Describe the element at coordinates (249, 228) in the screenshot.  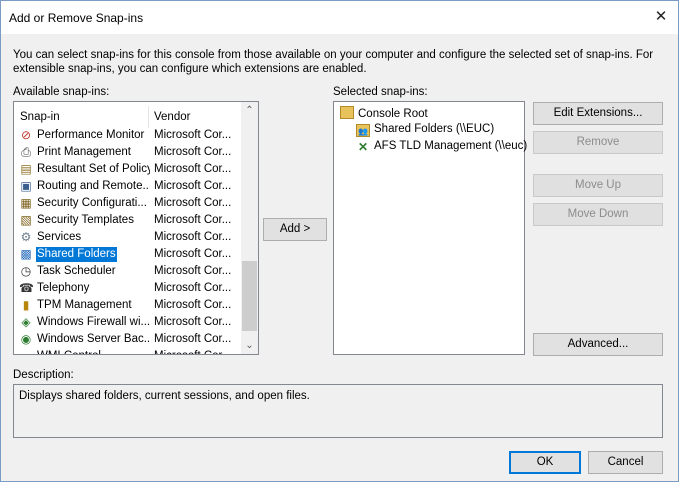
I see `list-scrollbar: ⌃ ⌄` at that location.